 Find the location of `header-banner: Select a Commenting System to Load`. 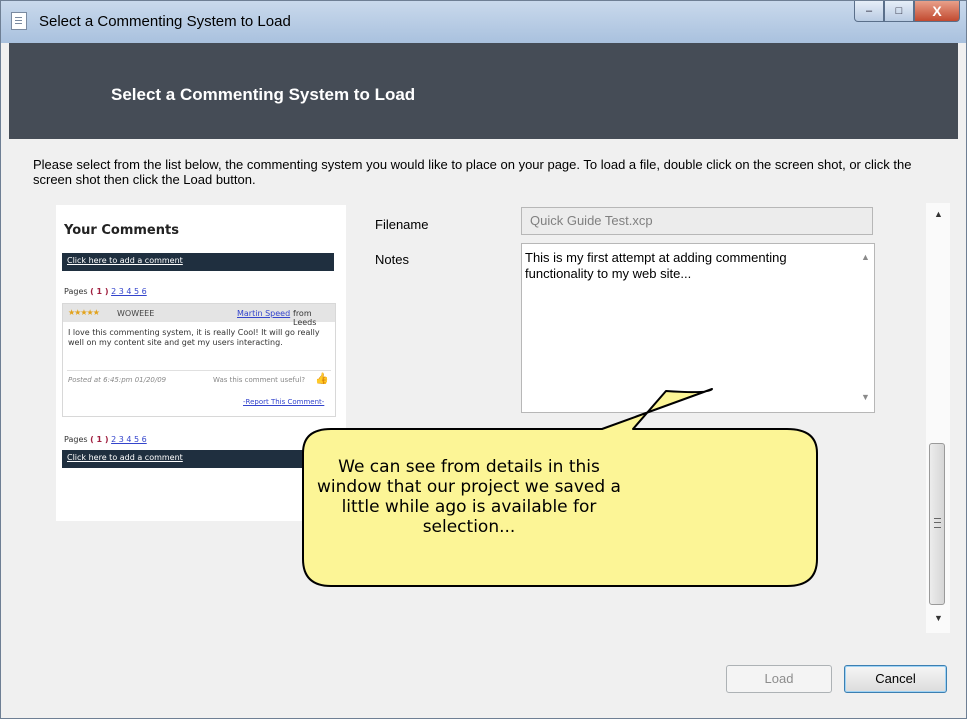

header-banner: Select a Commenting System to Load is located at coordinates (483, 91).